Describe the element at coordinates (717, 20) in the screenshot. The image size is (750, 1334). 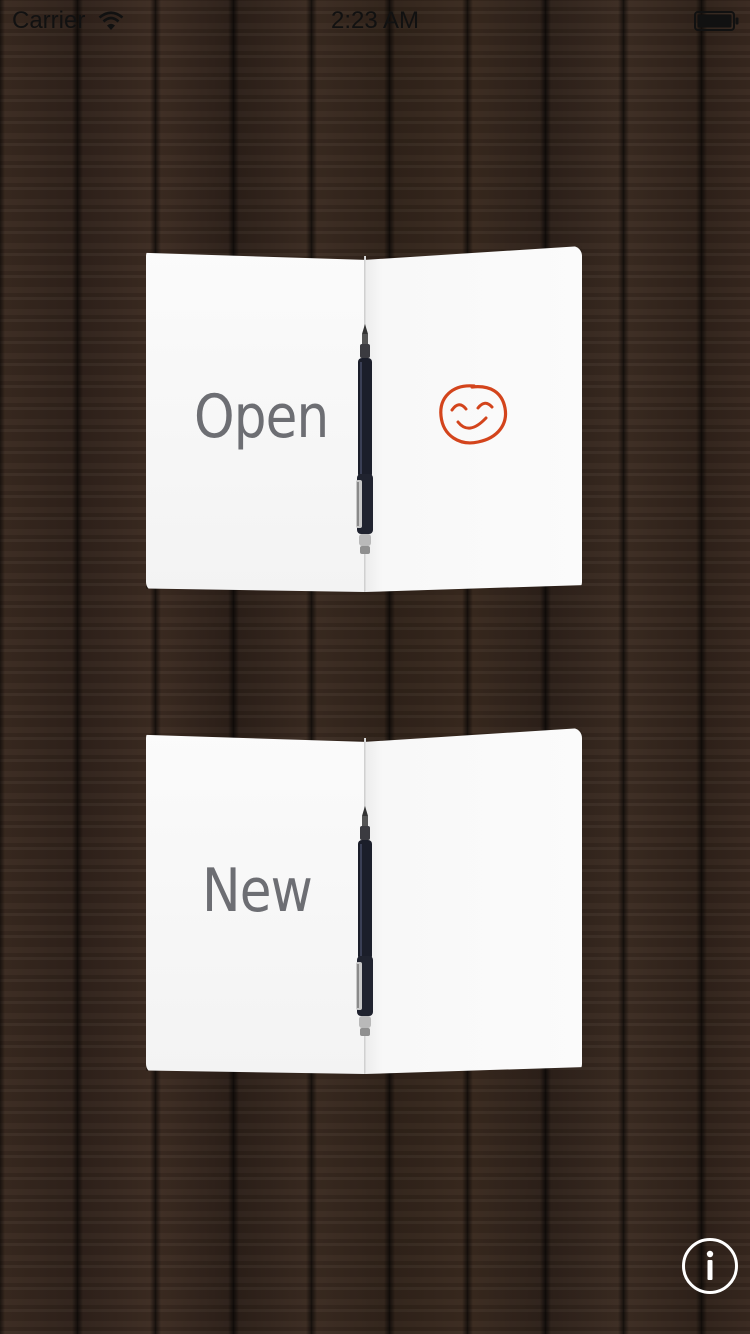
I see `battery-icon` at that location.